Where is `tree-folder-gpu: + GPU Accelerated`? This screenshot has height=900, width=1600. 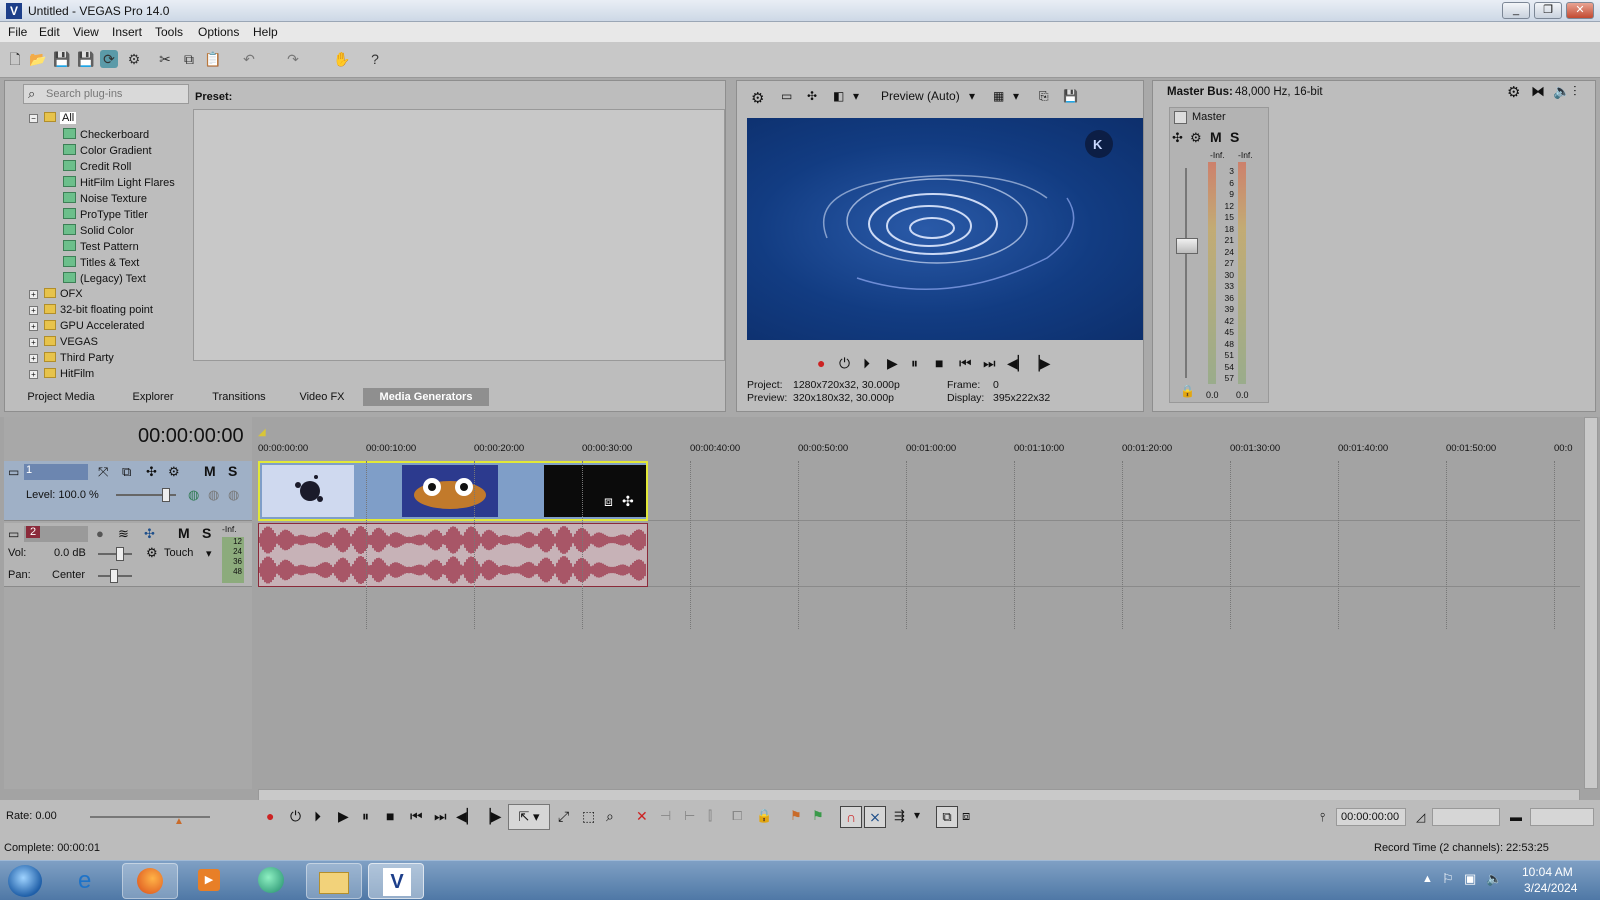
tree-folder-gpu: + GPU Accelerated is located at coordinates (86, 326).